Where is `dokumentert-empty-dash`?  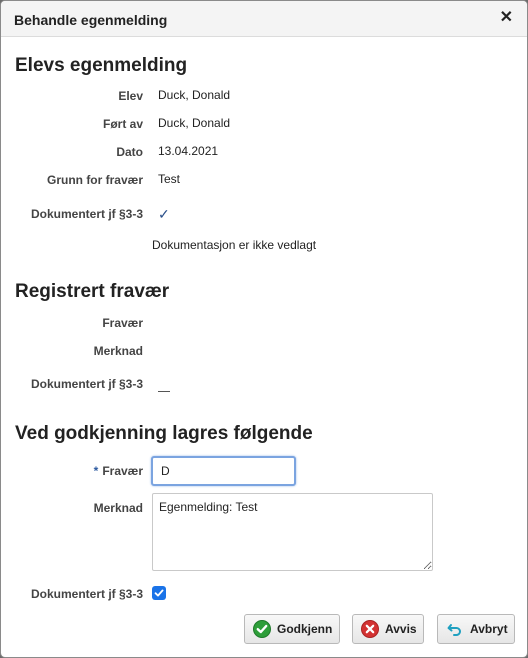 dokumentert-empty-dash is located at coordinates (164, 391).